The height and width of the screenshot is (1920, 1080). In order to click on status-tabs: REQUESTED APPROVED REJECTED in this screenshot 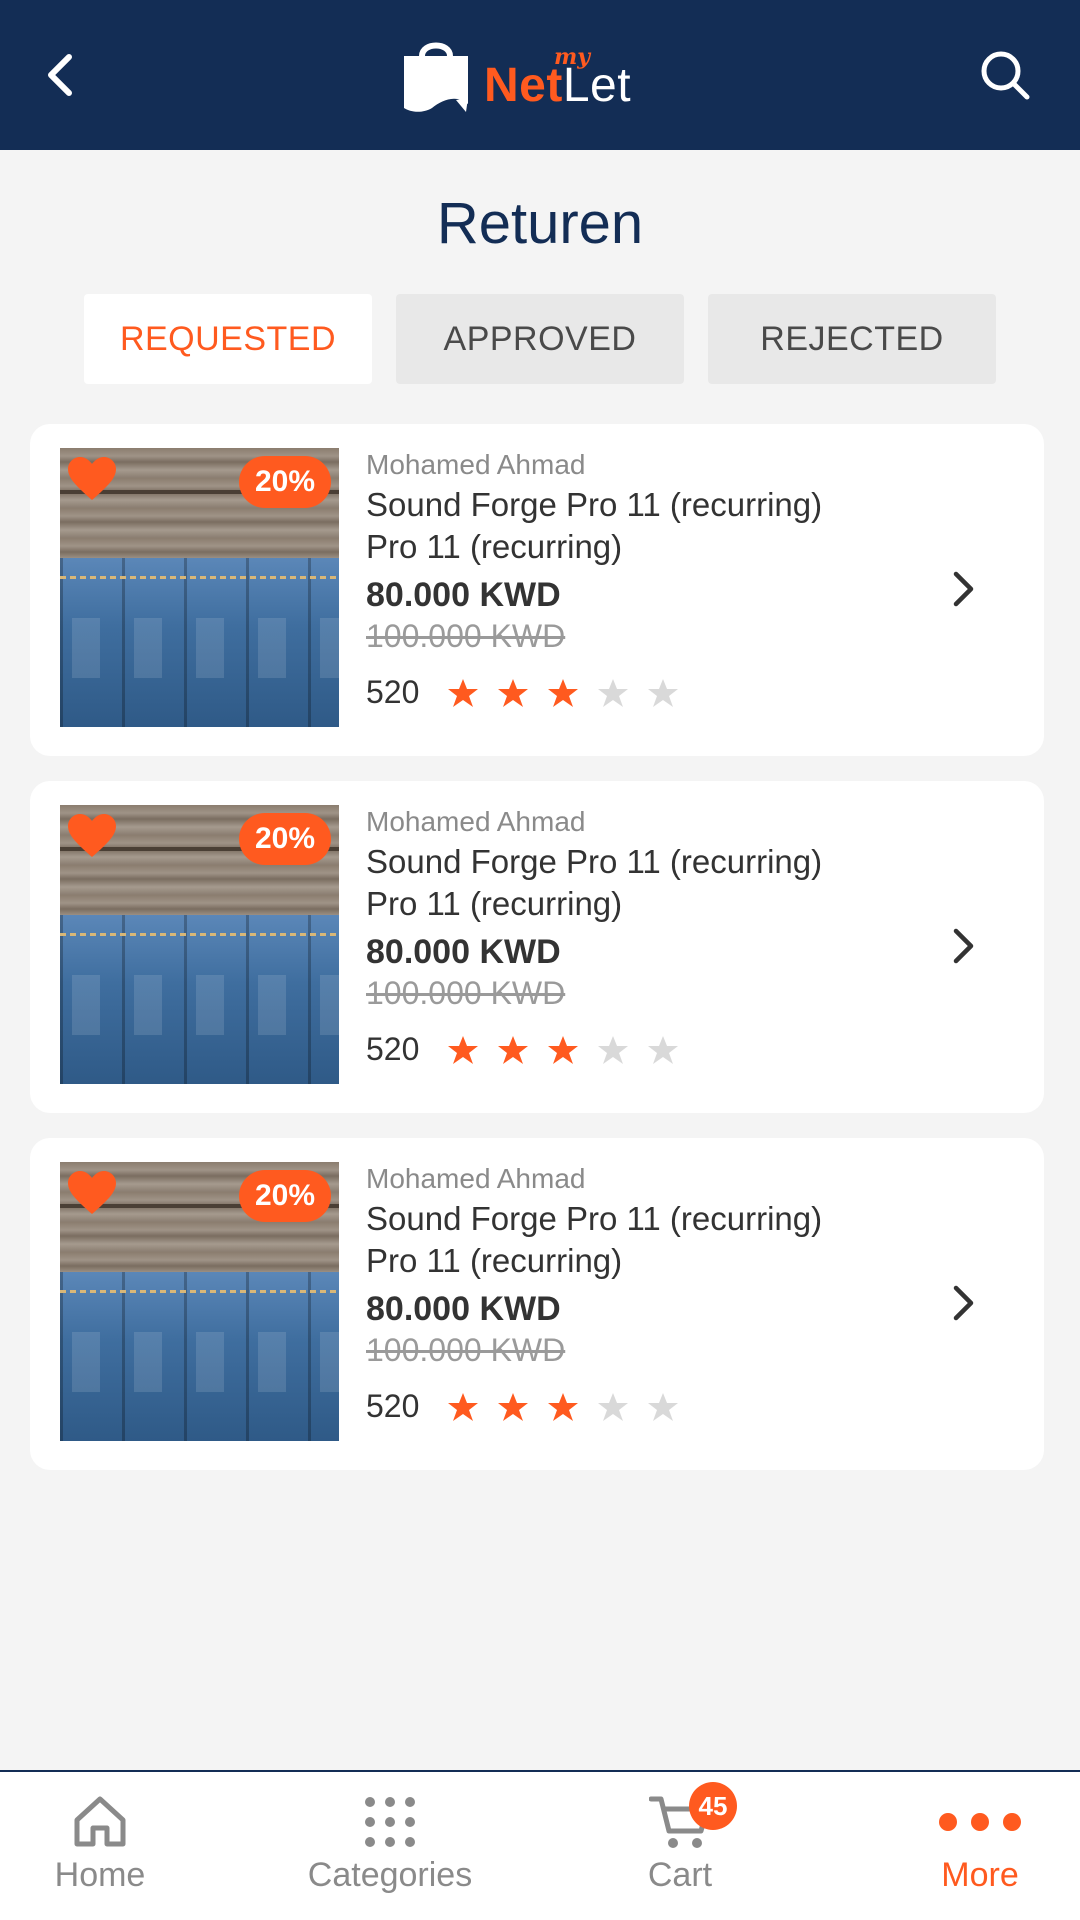, I will do `click(540, 339)`.